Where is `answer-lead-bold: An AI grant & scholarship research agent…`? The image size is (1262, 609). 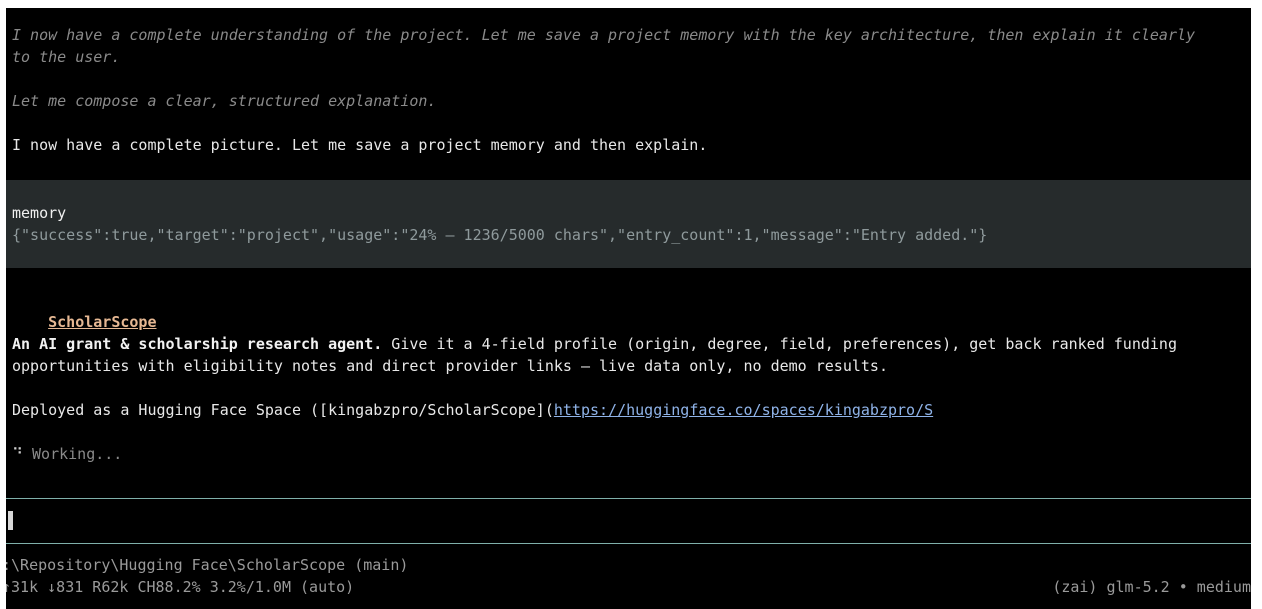
answer-lead-bold: An AI grant & scholarship research agent… is located at coordinates (197, 344).